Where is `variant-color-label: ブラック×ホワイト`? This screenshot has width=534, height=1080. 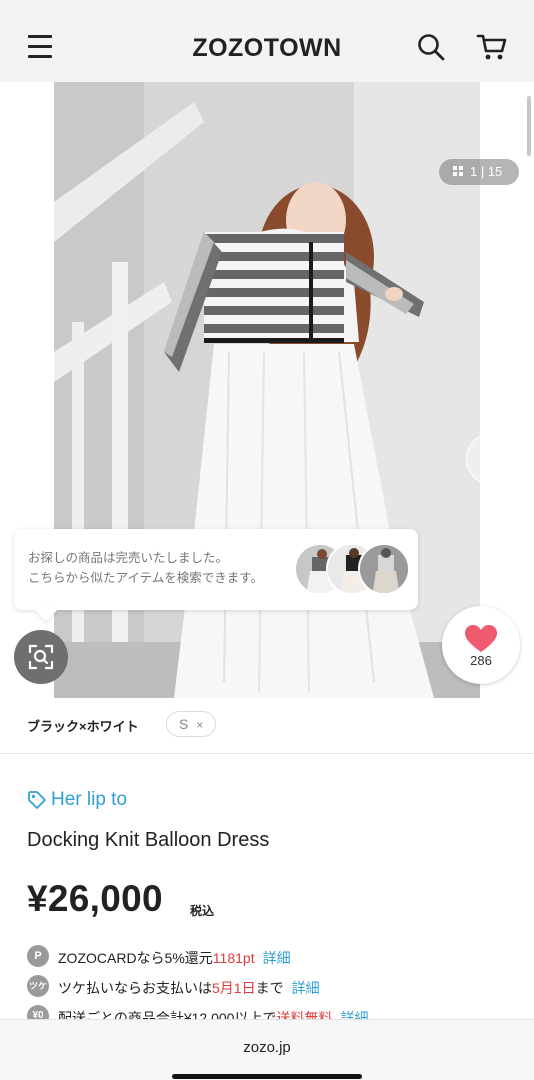
variant-color-label: ブラック×ホワイト is located at coordinates (83, 725).